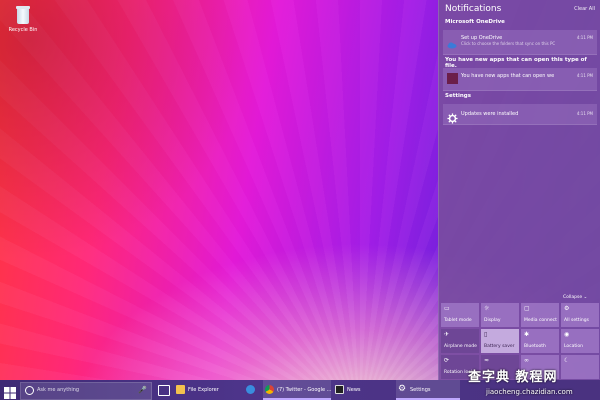 This screenshot has height=403, width=600. Describe the element at coordinates (540, 315) in the screenshot. I see `quick-action-media-connect: ▢ Media connect` at that location.